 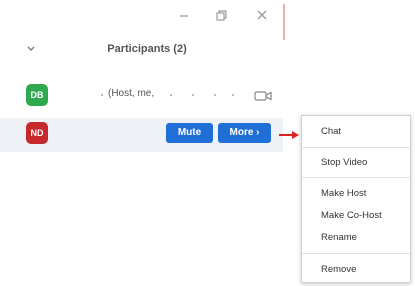 I want to click on menu-item-stop-video: Stop Video, so click(x=344, y=162).